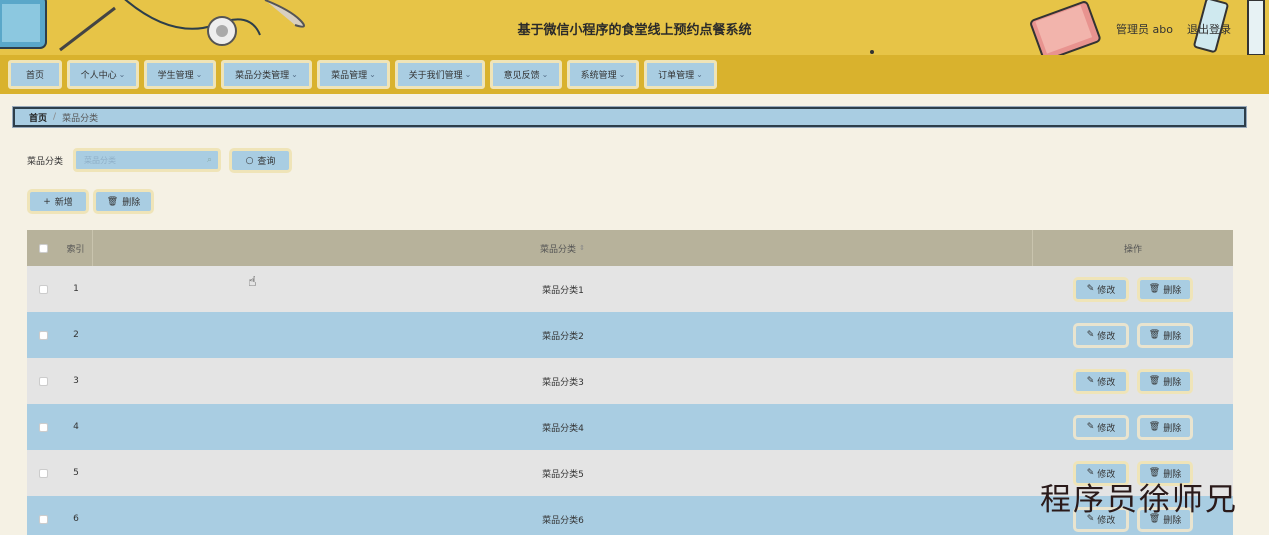  I want to click on add-button-label: 新增, so click(63, 203).